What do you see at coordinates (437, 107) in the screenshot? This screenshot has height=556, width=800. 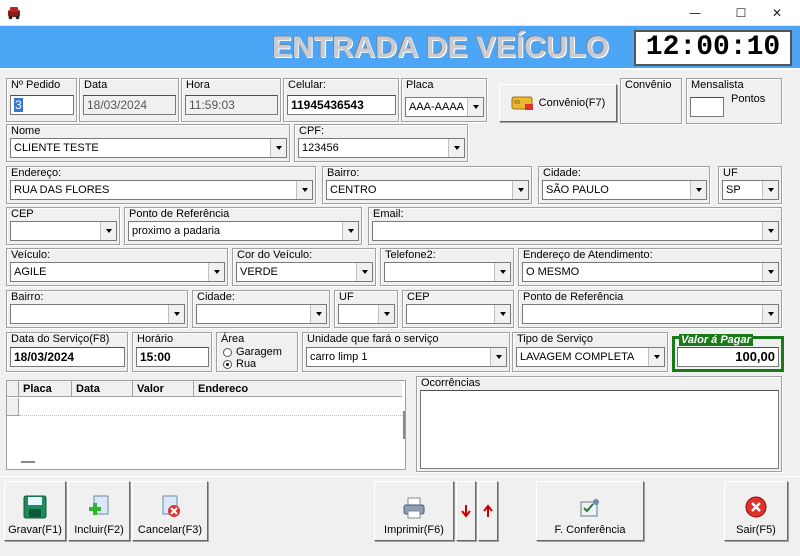 I see `placa-value: AAA-AAAA` at bounding box center [437, 107].